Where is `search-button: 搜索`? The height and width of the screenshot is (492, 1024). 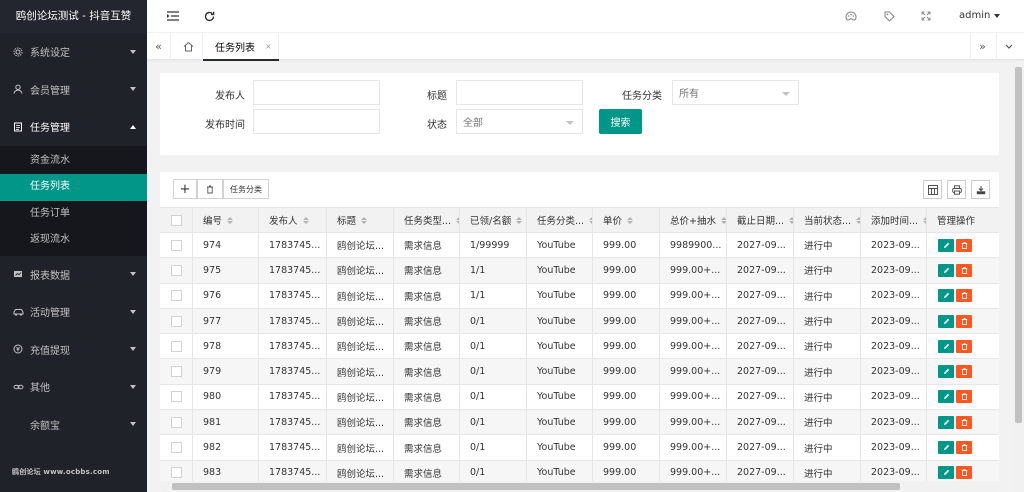
search-button: 搜索 is located at coordinates (620, 121).